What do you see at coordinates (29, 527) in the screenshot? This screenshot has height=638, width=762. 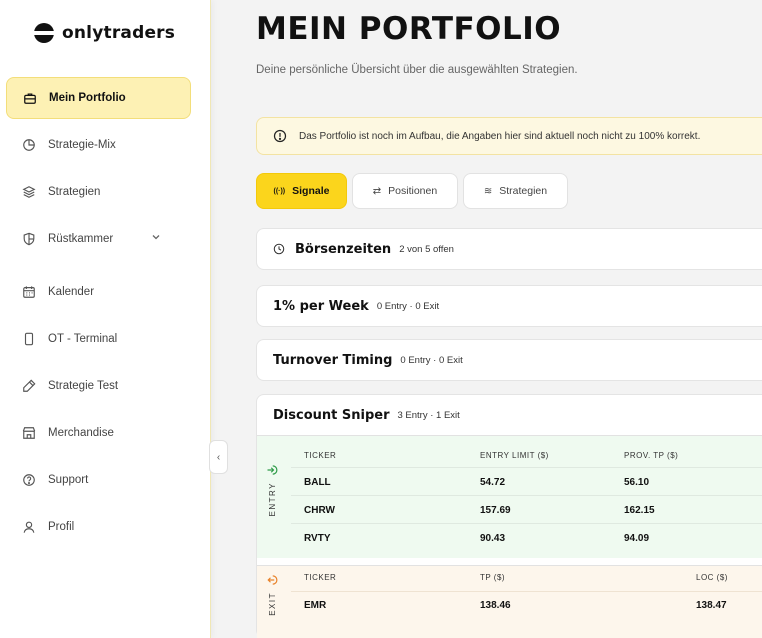 I see `user-icon` at bounding box center [29, 527].